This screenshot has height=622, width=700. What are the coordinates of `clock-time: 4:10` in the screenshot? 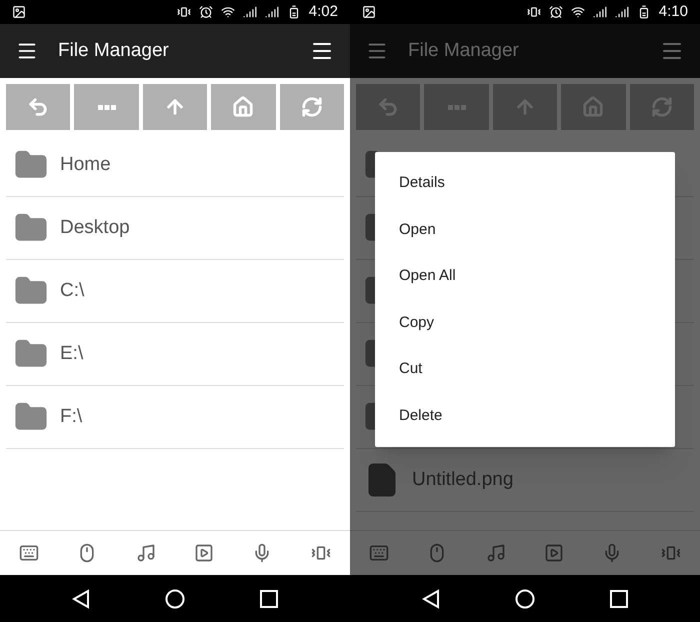 It's located at (673, 12).